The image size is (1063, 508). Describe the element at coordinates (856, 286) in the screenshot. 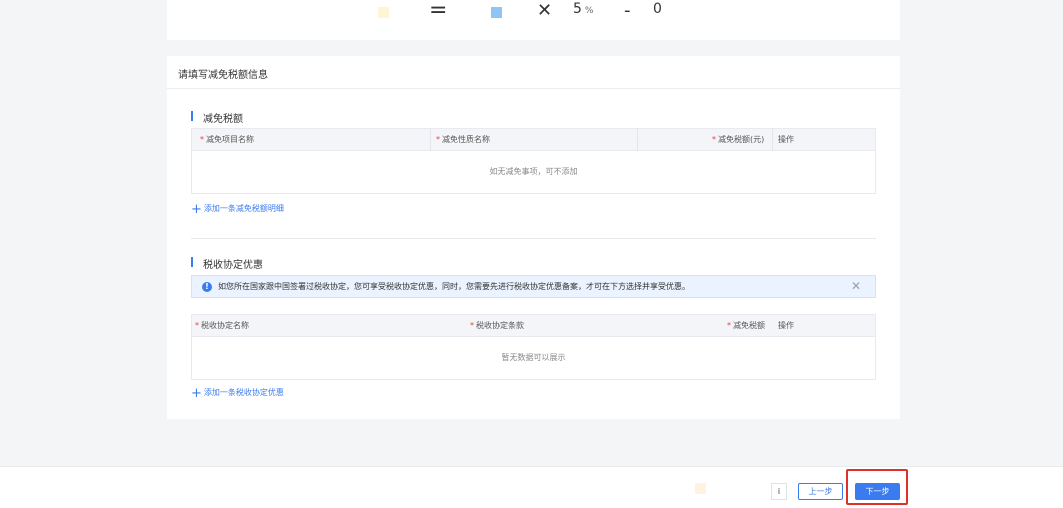

I see `close-icon: ✕` at that location.